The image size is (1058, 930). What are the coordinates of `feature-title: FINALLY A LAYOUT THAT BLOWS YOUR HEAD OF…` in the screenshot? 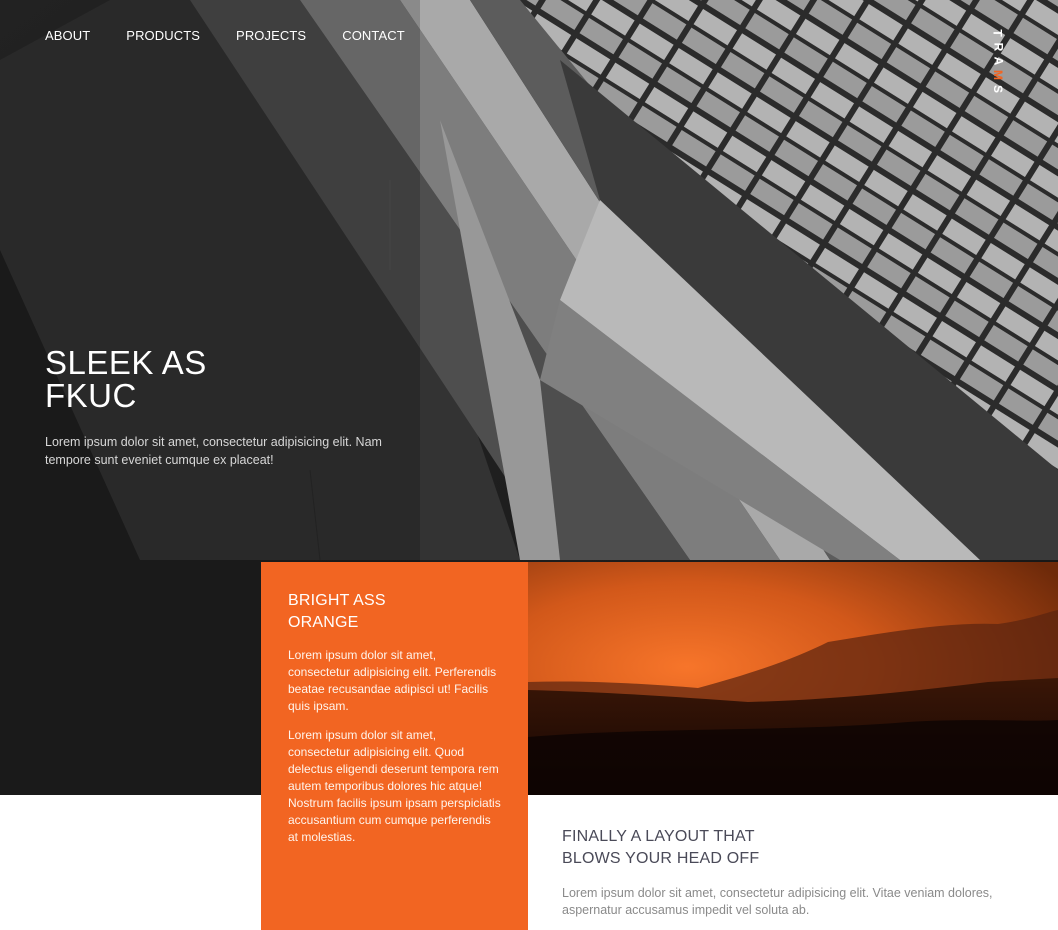 It's located at (797, 848).